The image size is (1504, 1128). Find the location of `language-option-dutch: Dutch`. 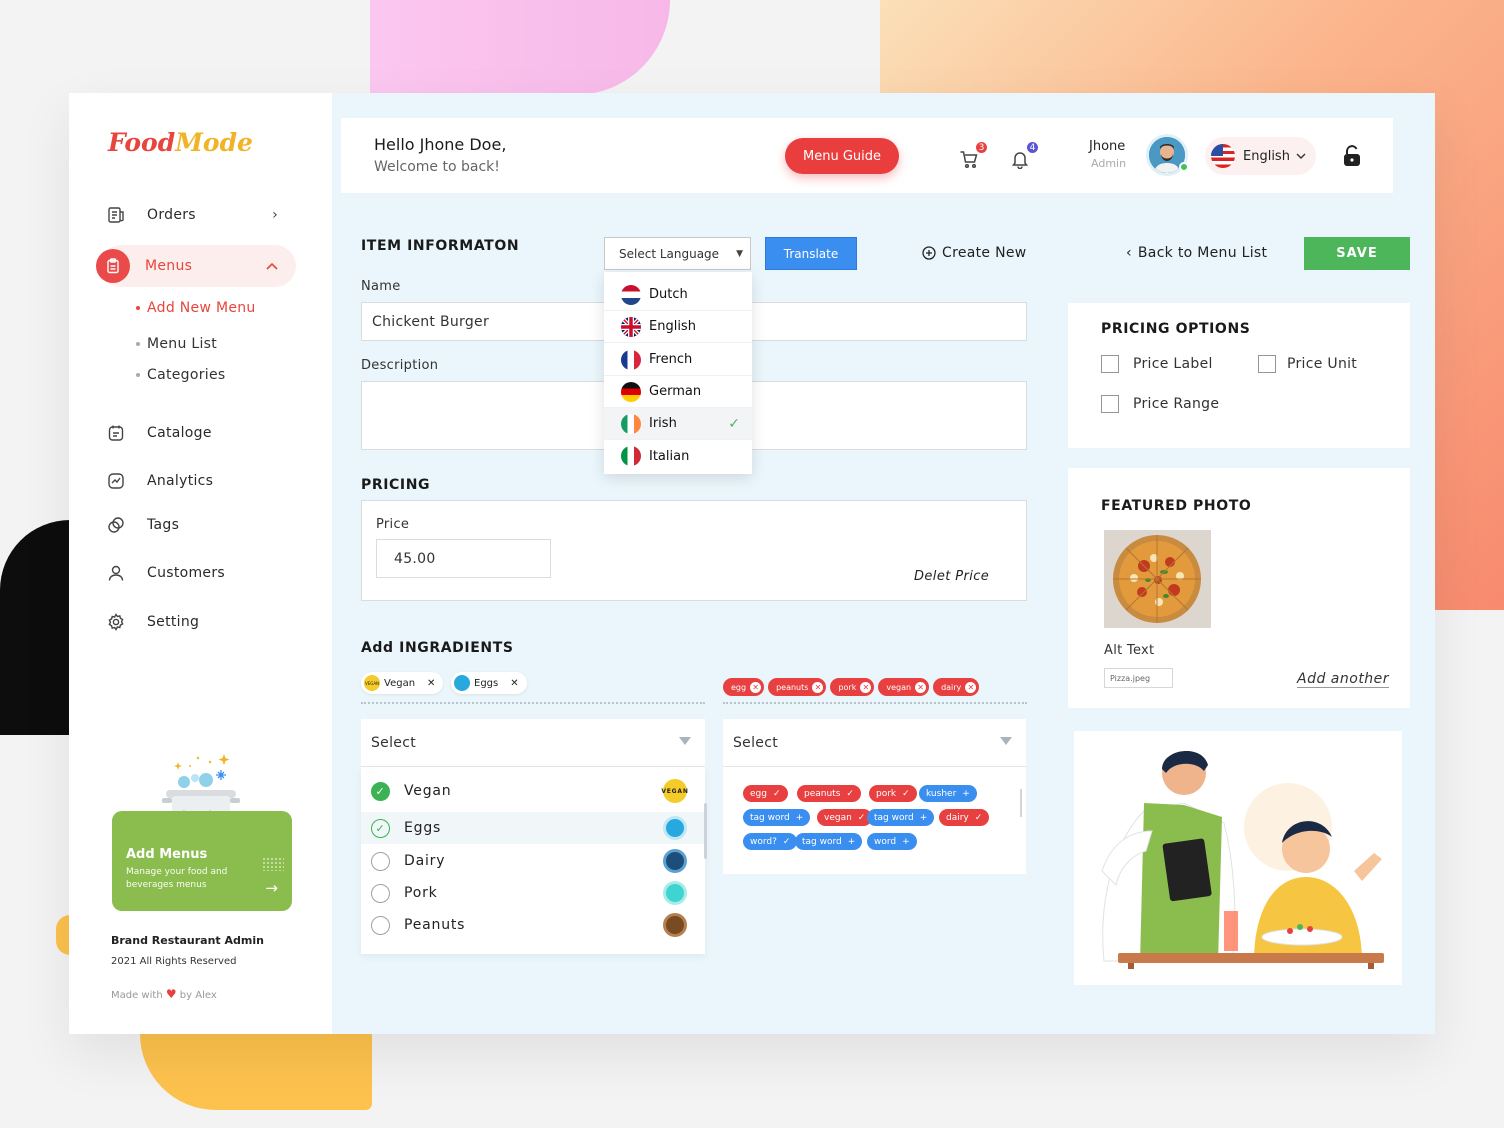

language-option-dutch: Dutch is located at coordinates (678, 295).